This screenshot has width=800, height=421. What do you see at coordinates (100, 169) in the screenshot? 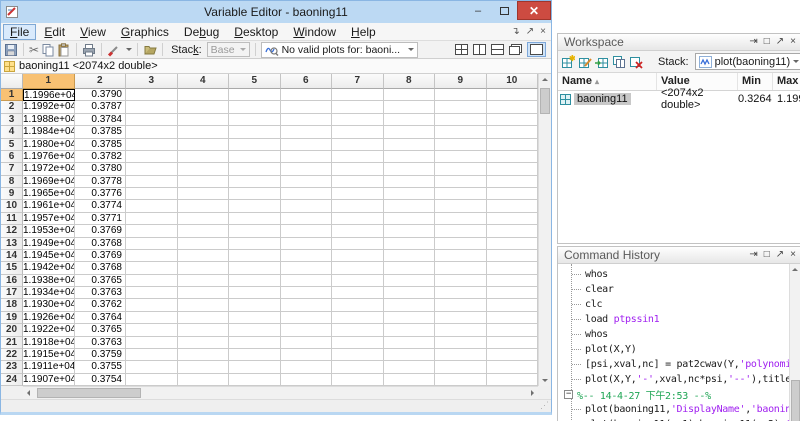
I see `cell-r7c2: 0.3780` at bounding box center [100, 169].